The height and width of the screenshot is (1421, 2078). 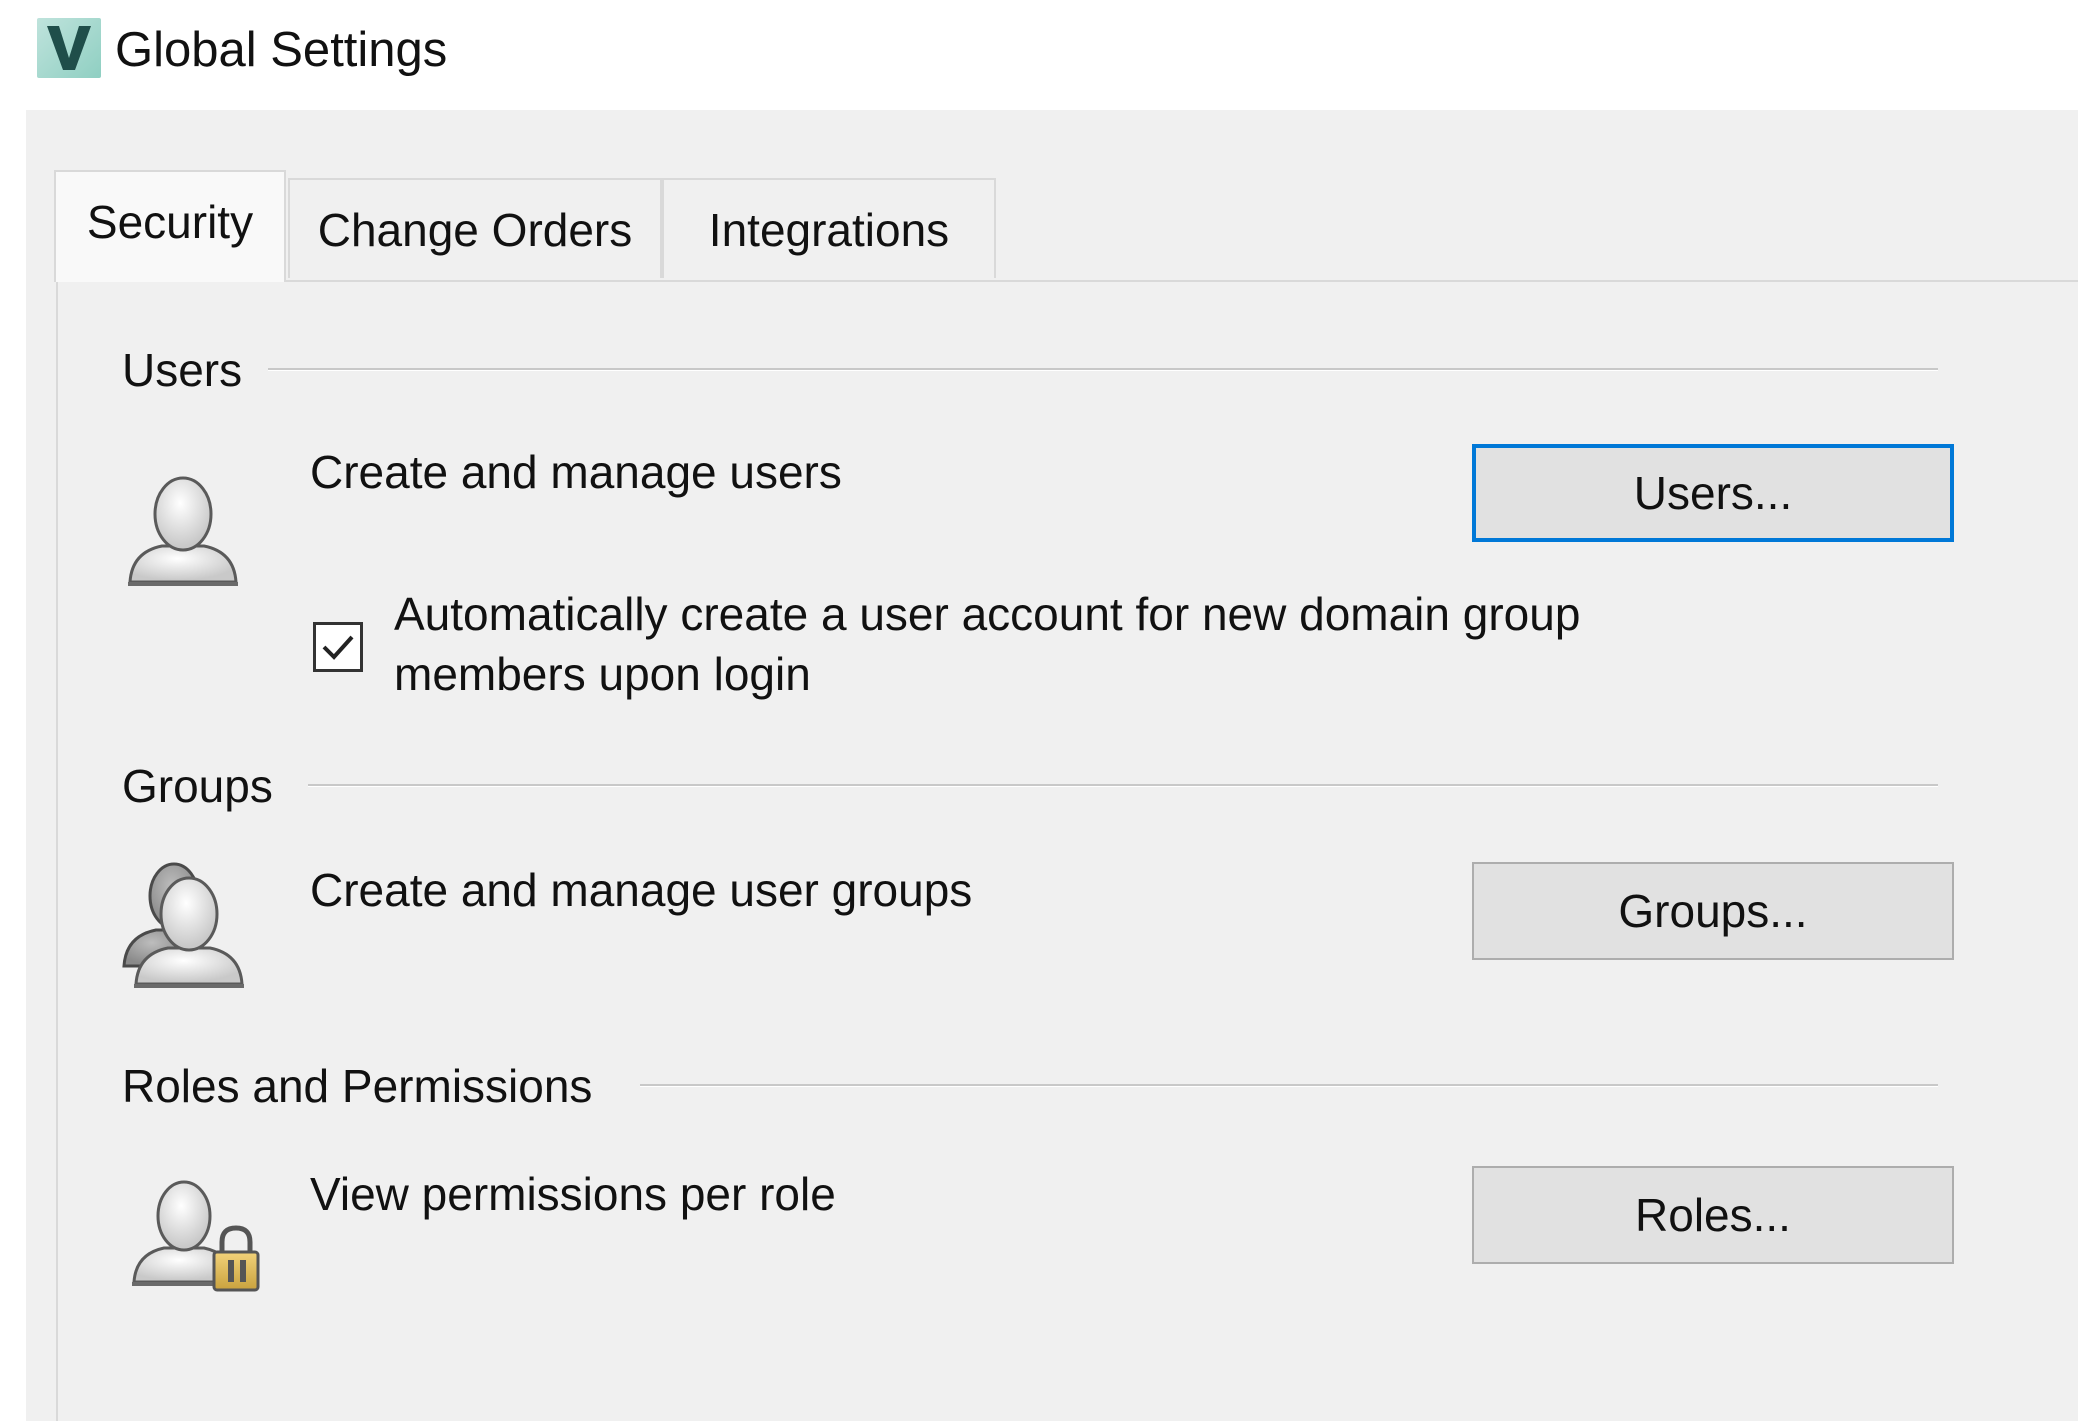 What do you see at coordinates (357, 1086) in the screenshot?
I see `roles-section-header: Roles and Permissions` at bounding box center [357, 1086].